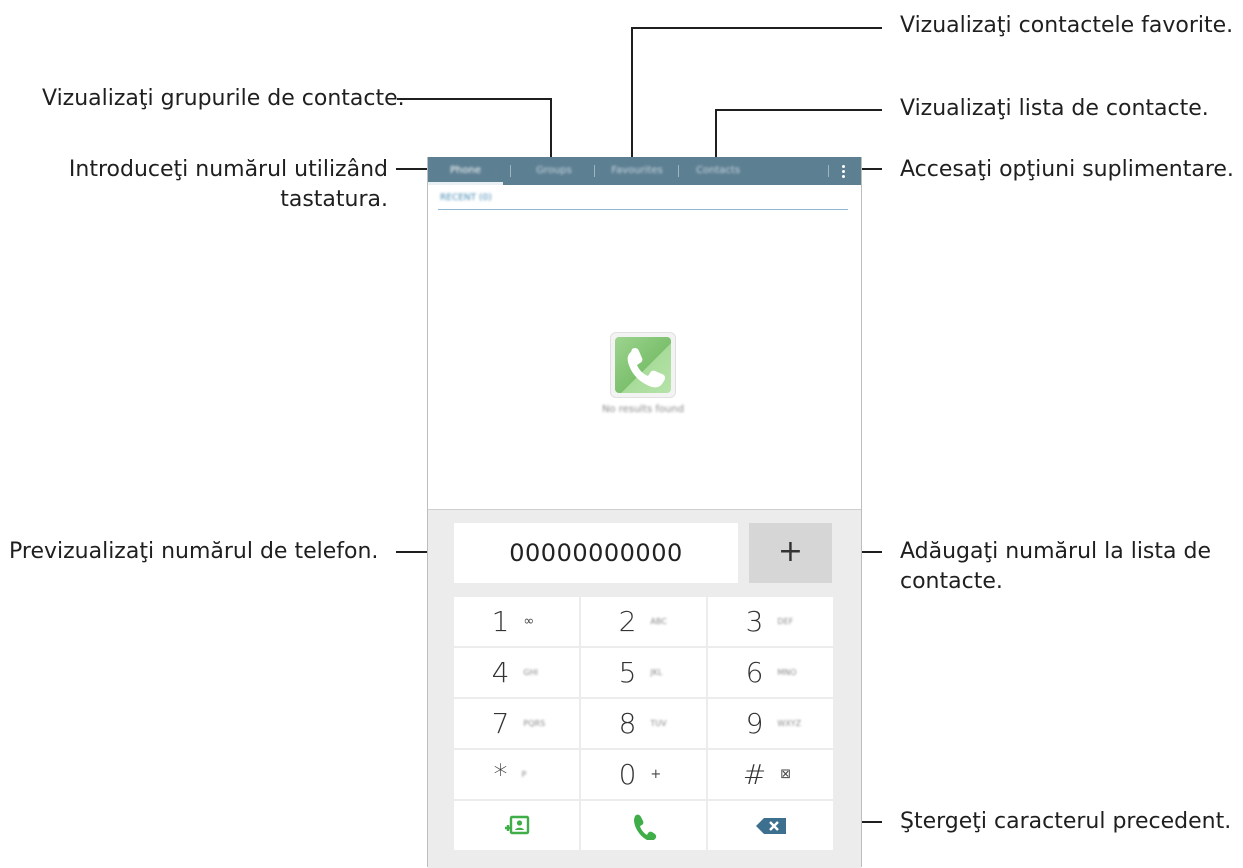 This screenshot has width=1243, height=868. I want to click on key-letters: DEF, so click(785, 621).